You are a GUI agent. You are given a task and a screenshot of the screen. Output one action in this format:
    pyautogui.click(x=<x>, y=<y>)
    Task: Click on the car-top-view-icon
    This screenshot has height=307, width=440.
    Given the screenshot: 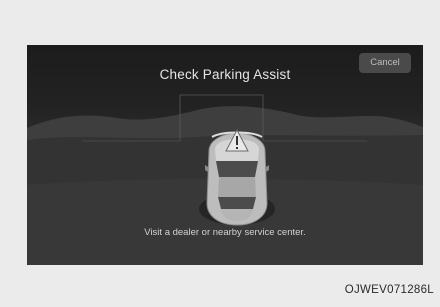 What is the action you would take?
    pyautogui.click(x=237, y=177)
    